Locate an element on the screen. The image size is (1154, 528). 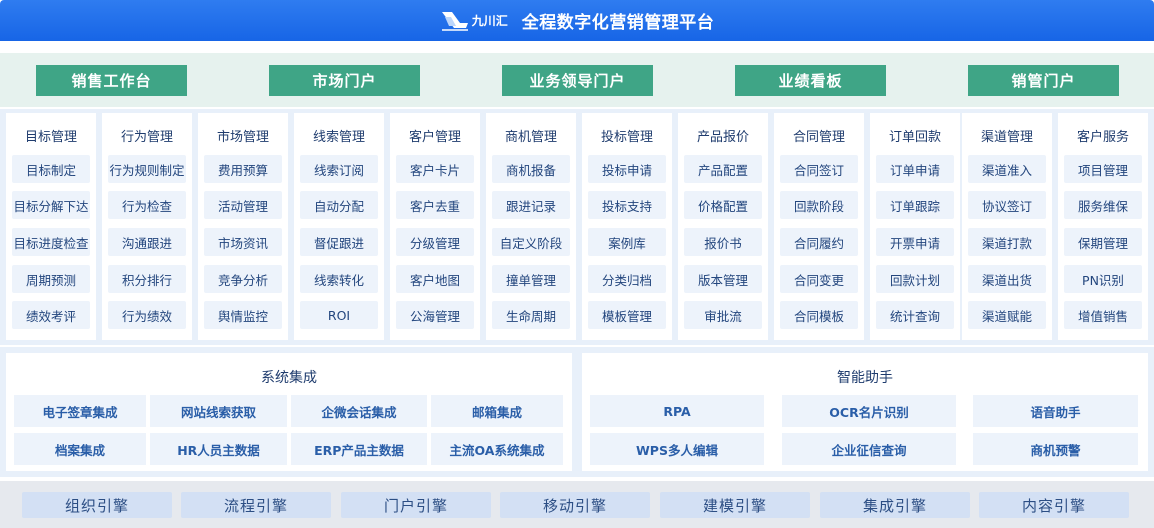
assistant-item: 商机预警 is located at coordinates (1055, 449).